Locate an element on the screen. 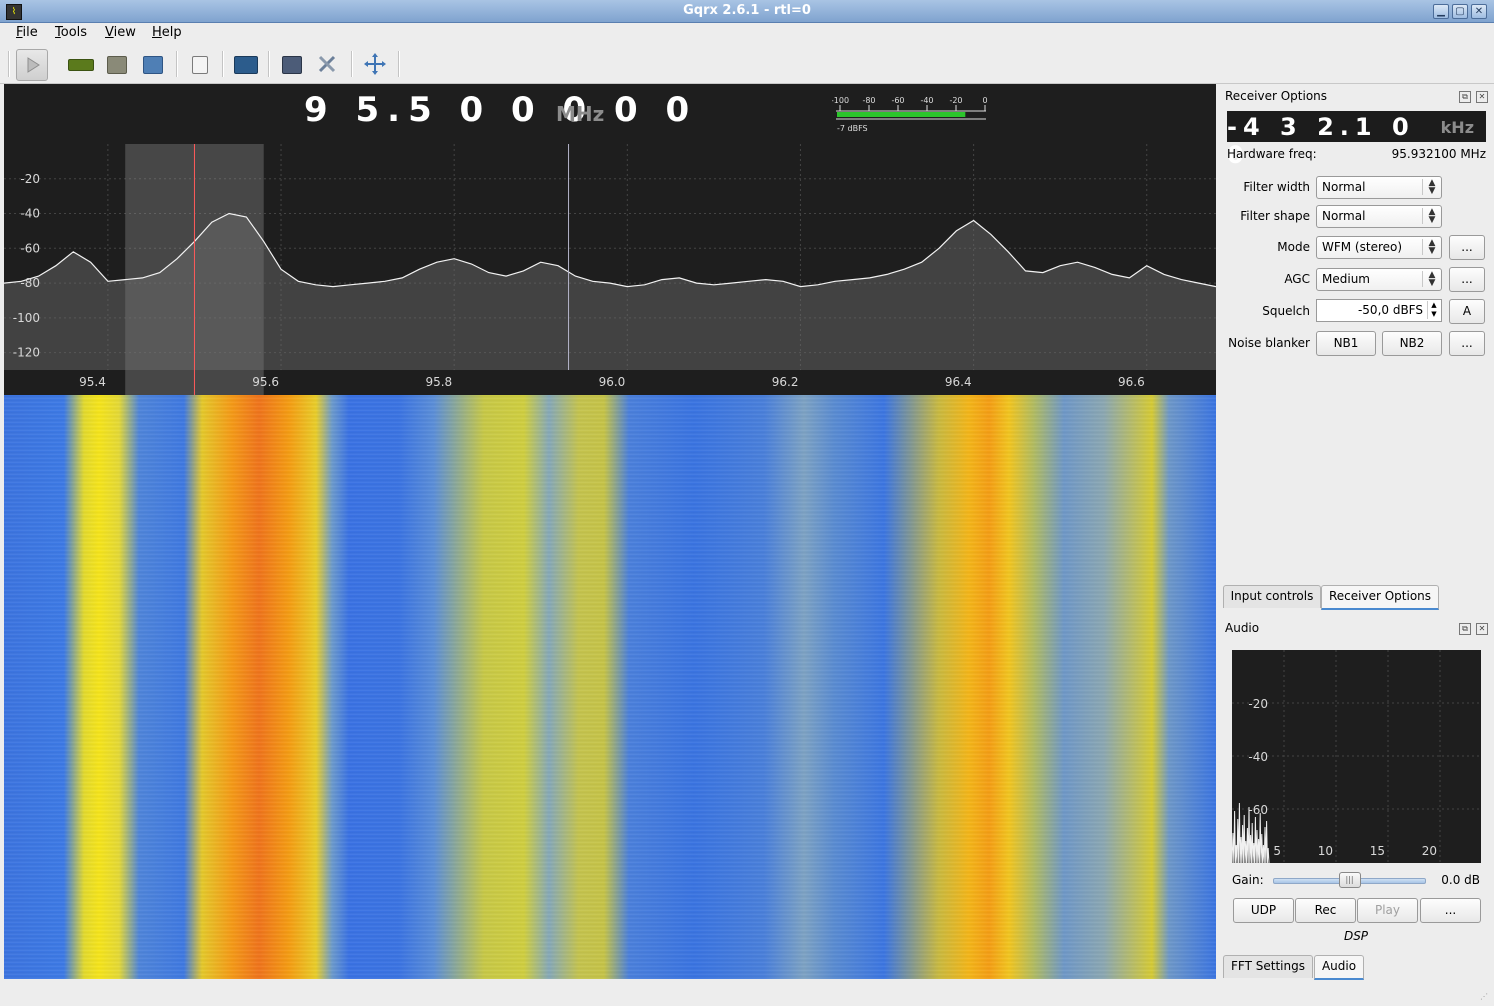  audio-x-tick-label: 5 is located at coordinates (1277, 851).